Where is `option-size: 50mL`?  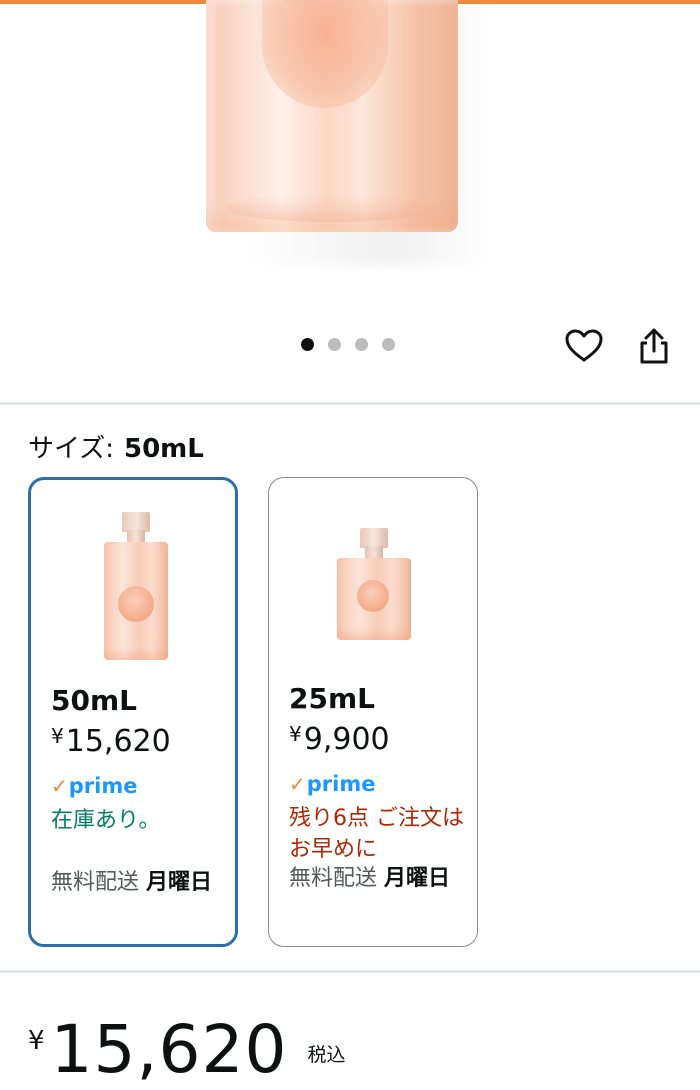
option-size: 50mL is located at coordinates (94, 700).